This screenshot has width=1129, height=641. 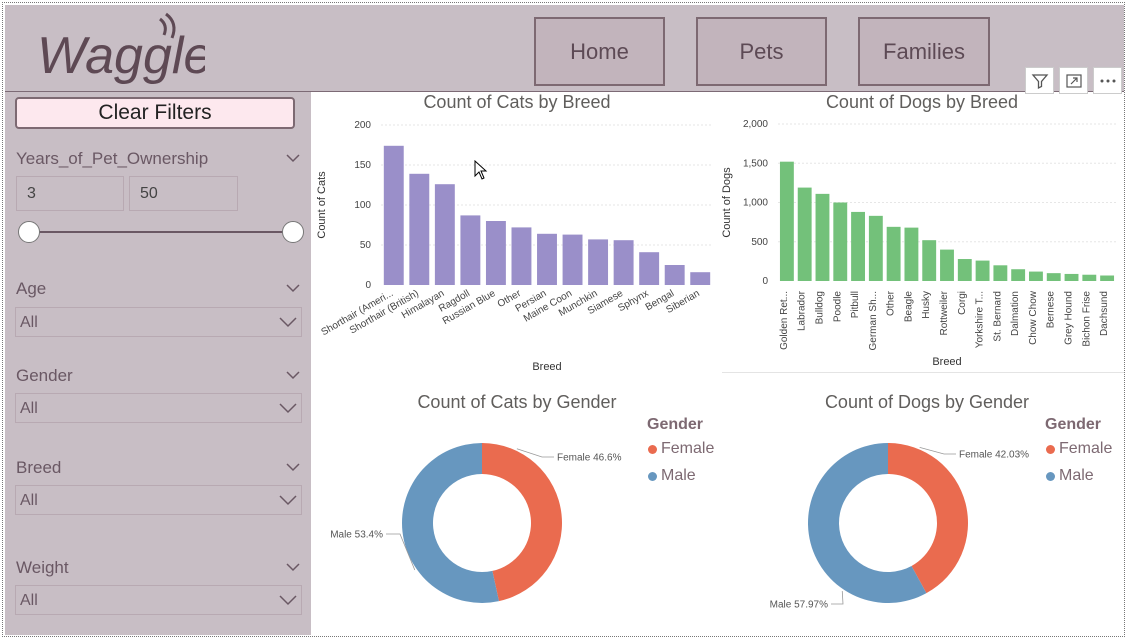 I want to click on slice-data-label: Female 46.6%, so click(x=589, y=458).